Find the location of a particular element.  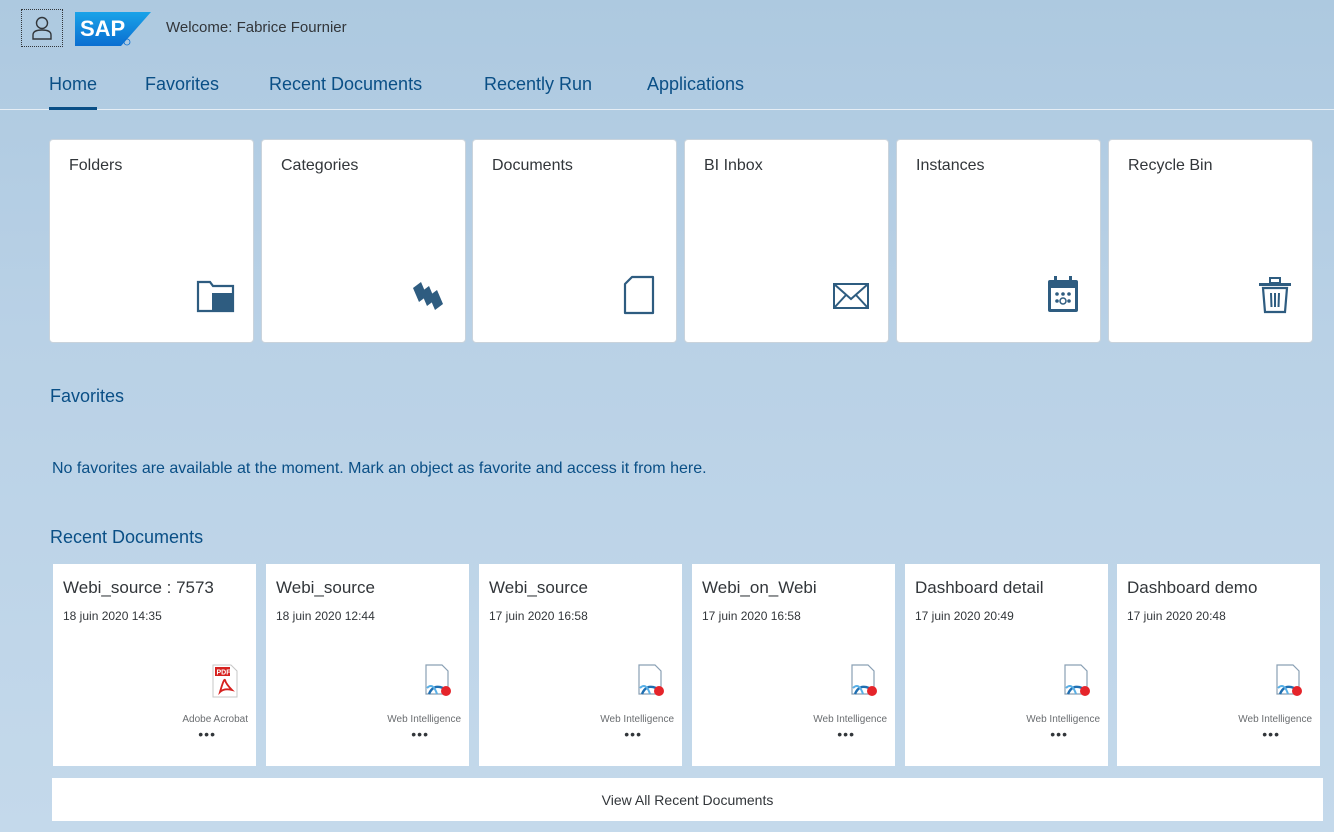

tile-categories: Categories is located at coordinates (363, 241).